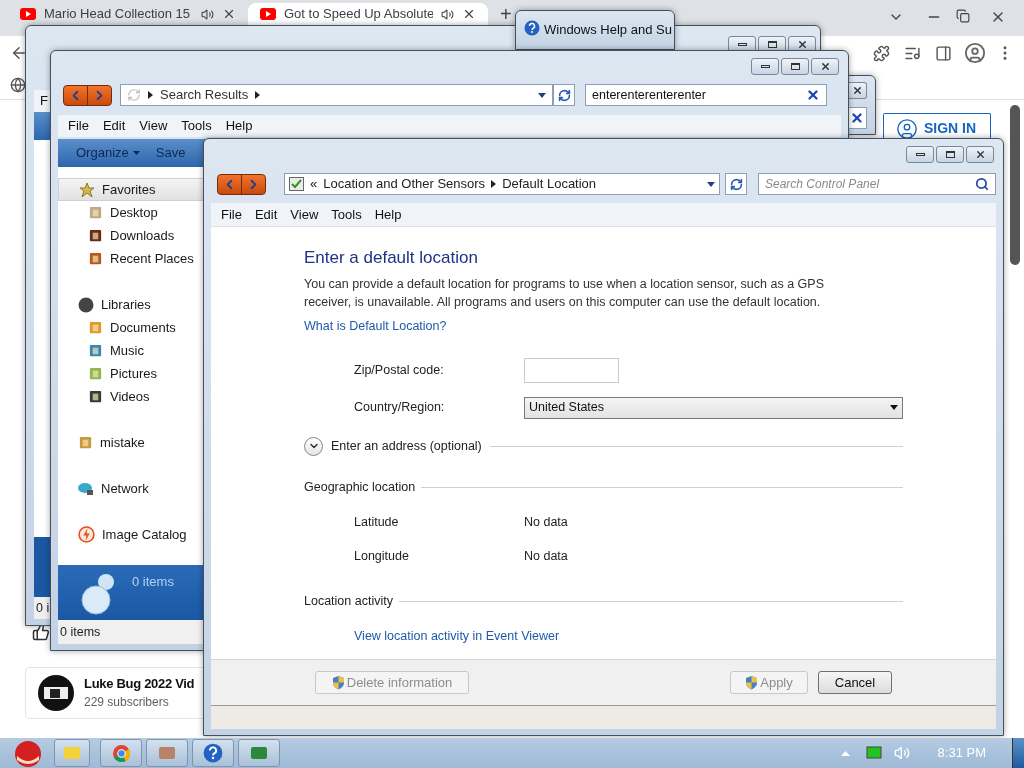 The width and height of the screenshot is (1024, 768). Describe the element at coordinates (1015, 185) in the screenshot. I see `scrollbar-thumb` at that location.